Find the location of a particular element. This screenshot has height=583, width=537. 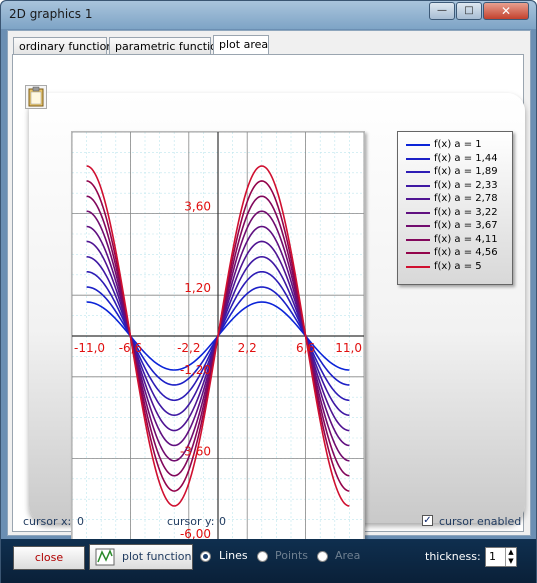

points-radio-label: Points is located at coordinates (292, 555).